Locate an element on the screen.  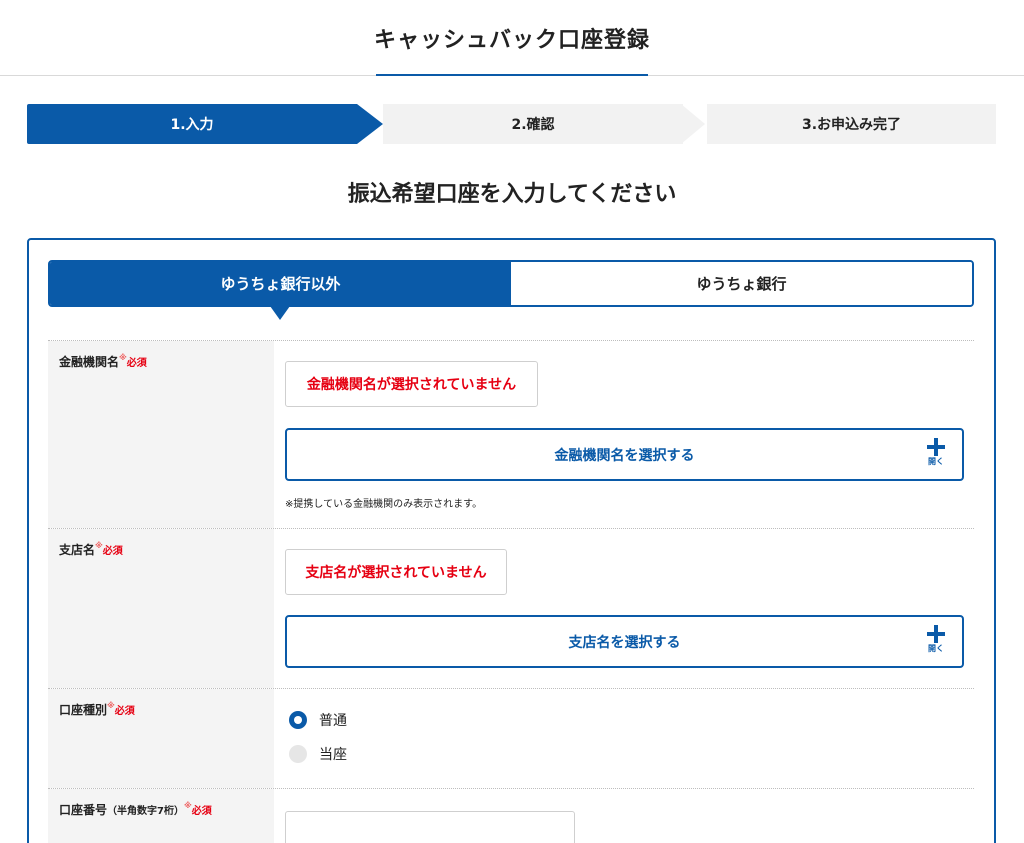
account-number-row: 口座番号（半角数字7桁）※必須 is located at coordinates (511, 815).